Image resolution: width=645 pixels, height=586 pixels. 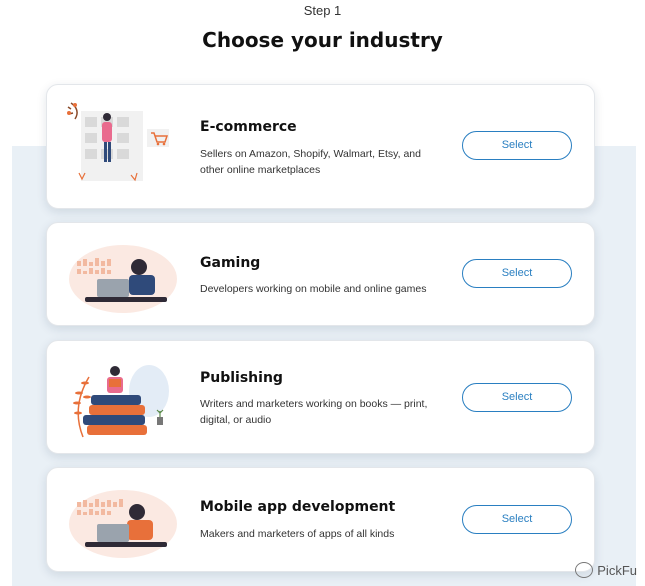 I want to click on industry-title: E-commerce, so click(x=248, y=127).